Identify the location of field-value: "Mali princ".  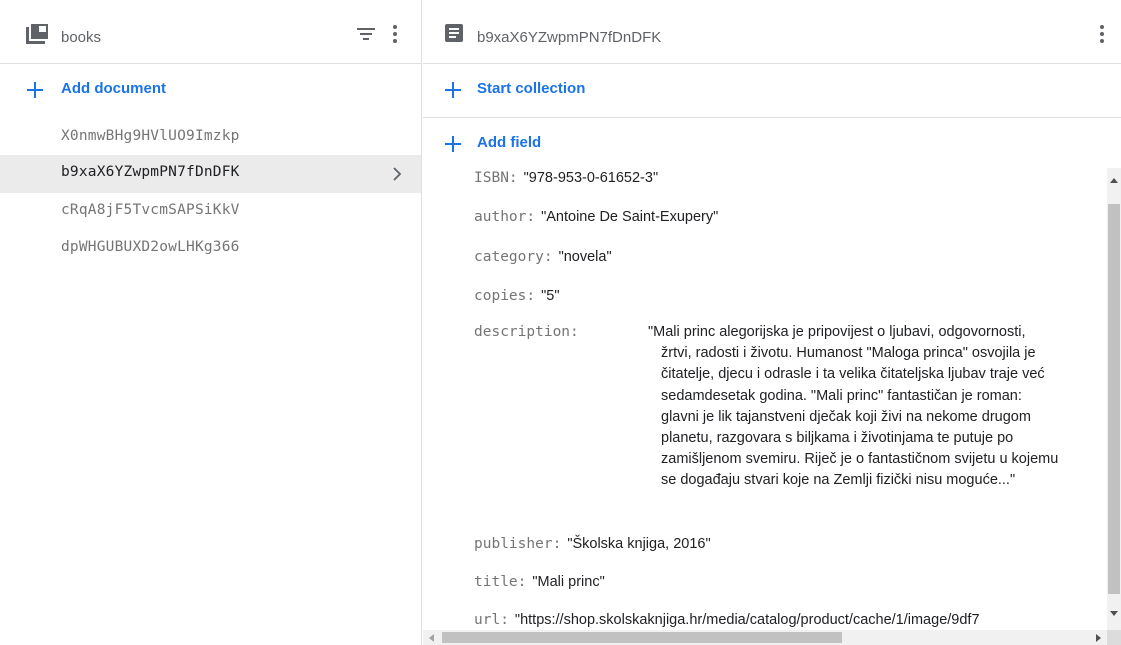
(568, 582).